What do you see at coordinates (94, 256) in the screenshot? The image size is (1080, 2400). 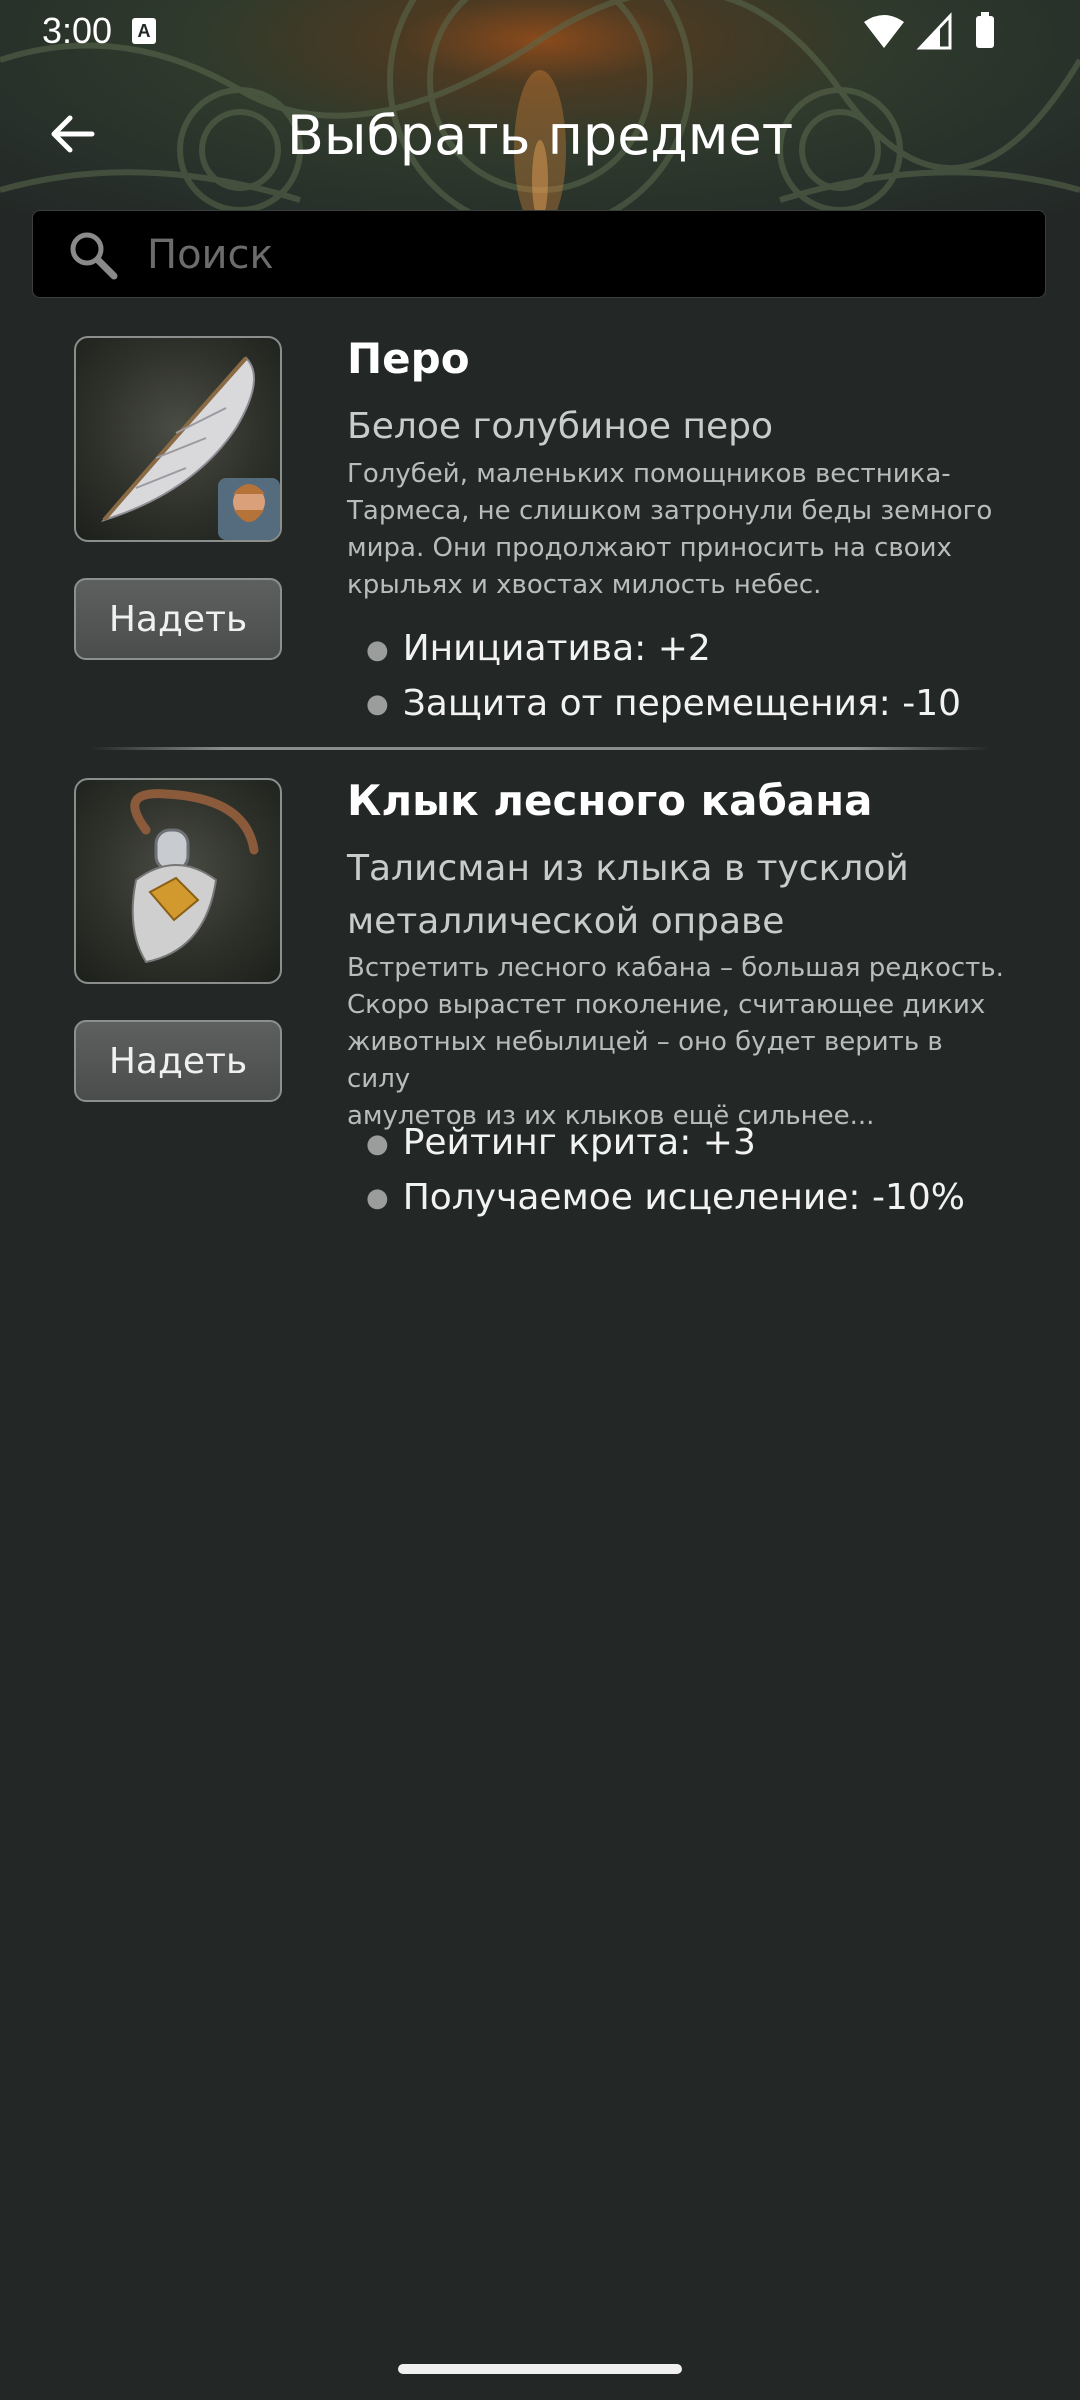 I see `search-icon` at bounding box center [94, 256].